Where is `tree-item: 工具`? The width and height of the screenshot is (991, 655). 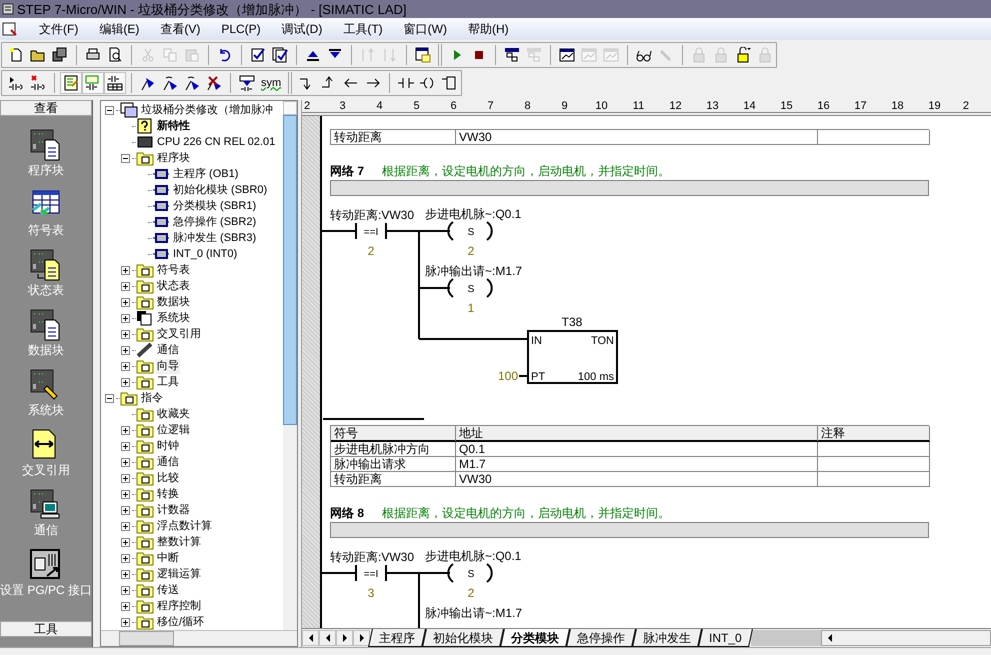
tree-item: 工具 is located at coordinates (168, 382).